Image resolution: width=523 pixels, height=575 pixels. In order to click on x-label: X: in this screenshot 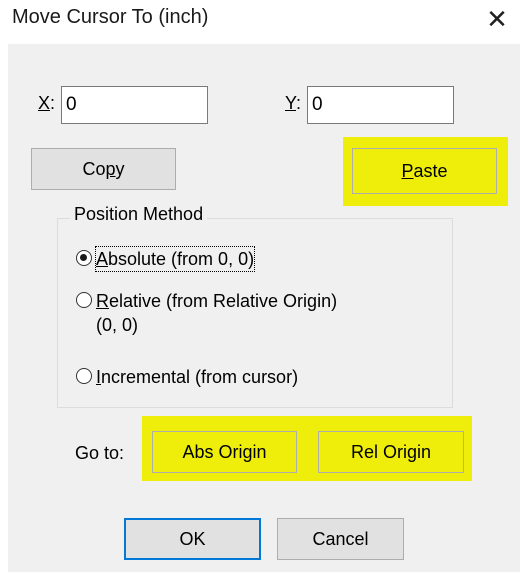, I will do `click(47, 103)`.